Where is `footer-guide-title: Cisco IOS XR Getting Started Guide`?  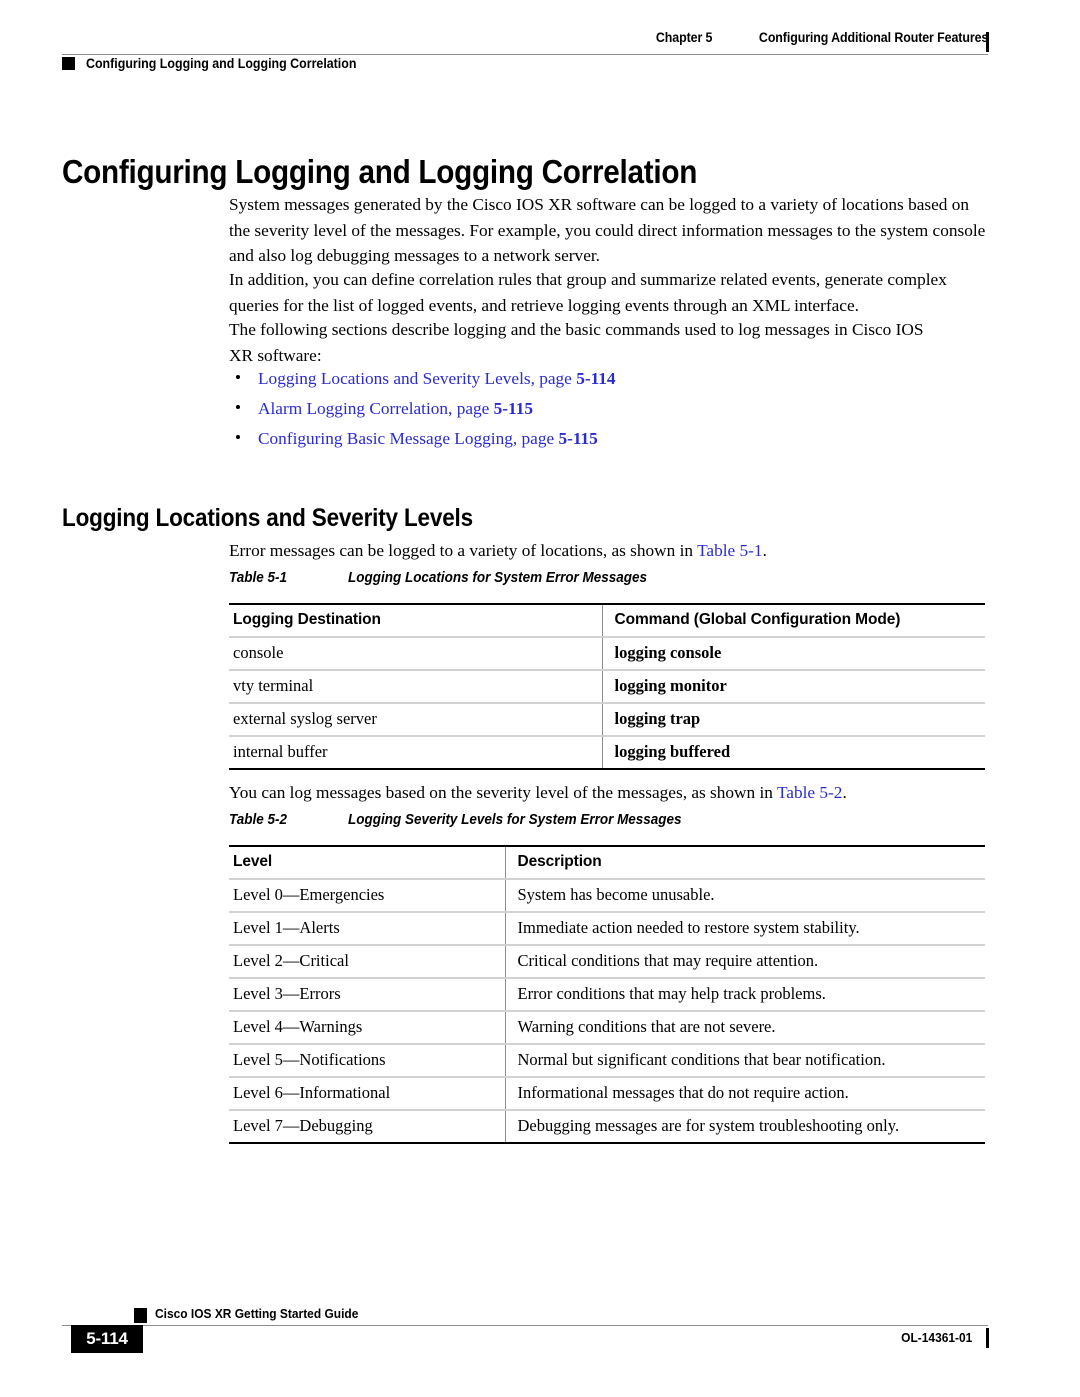 footer-guide-title: Cisco IOS XR Getting Started Guide is located at coordinates (257, 1313).